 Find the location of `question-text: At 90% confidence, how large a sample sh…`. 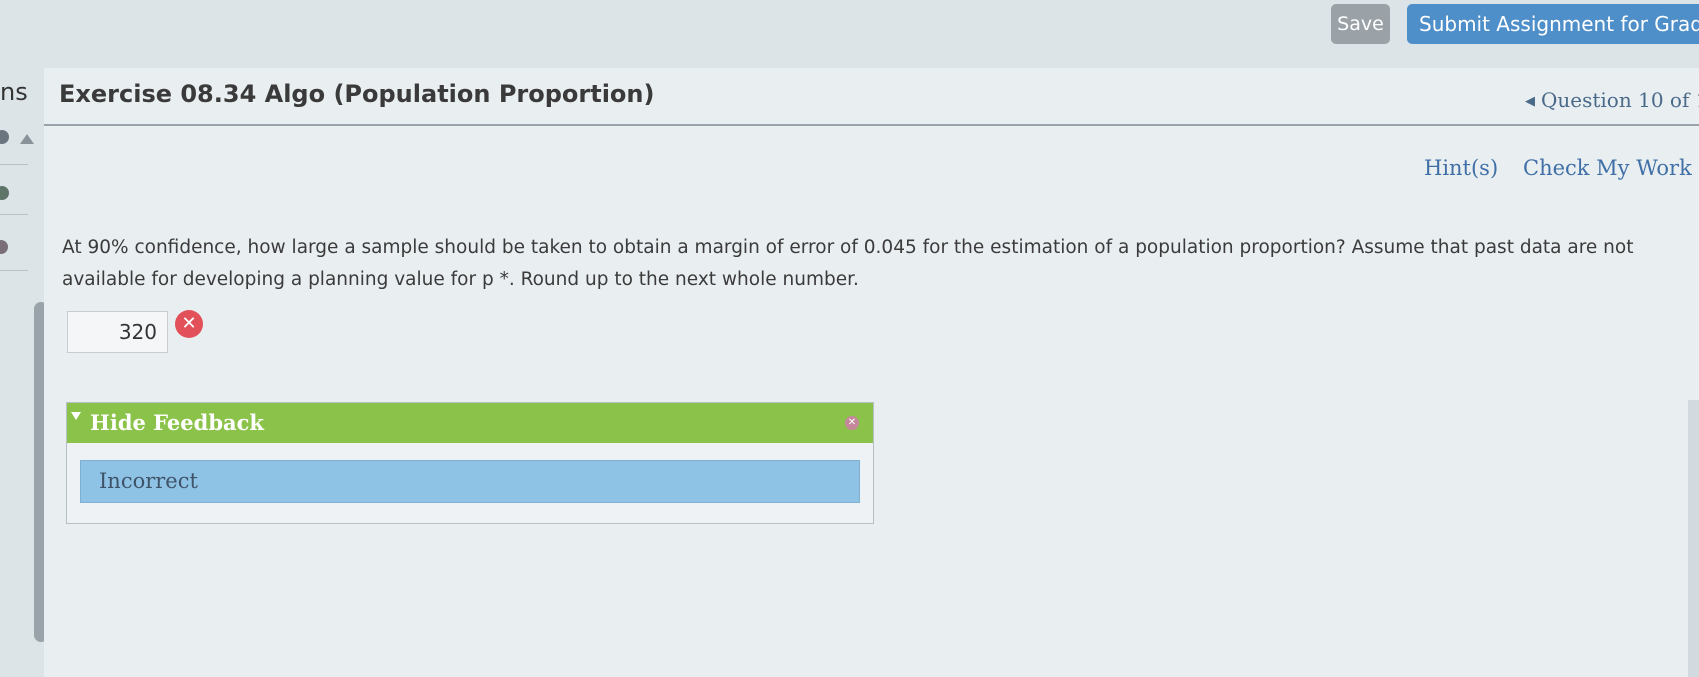

question-text: At 90% confidence, how large a sample sh… is located at coordinates (848, 263).